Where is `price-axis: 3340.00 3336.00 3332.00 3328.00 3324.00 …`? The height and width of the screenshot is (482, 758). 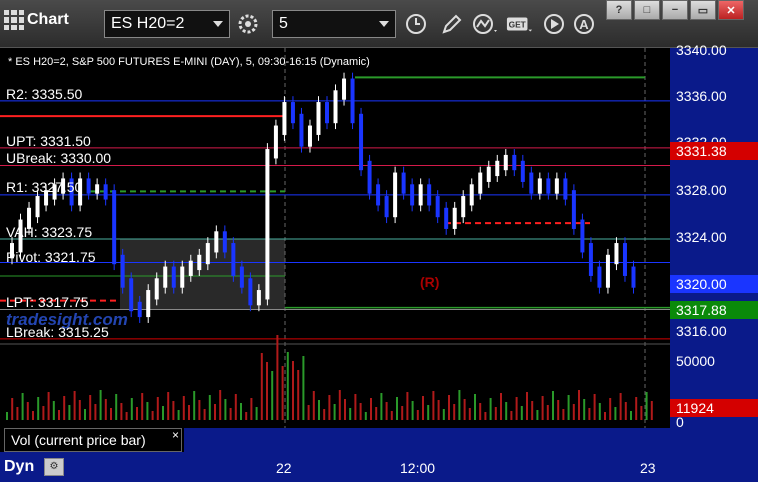 price-axis: 3340.00 3336.00 3332.00 3328.00 3324.00 … is located at coordinates (714, 251).